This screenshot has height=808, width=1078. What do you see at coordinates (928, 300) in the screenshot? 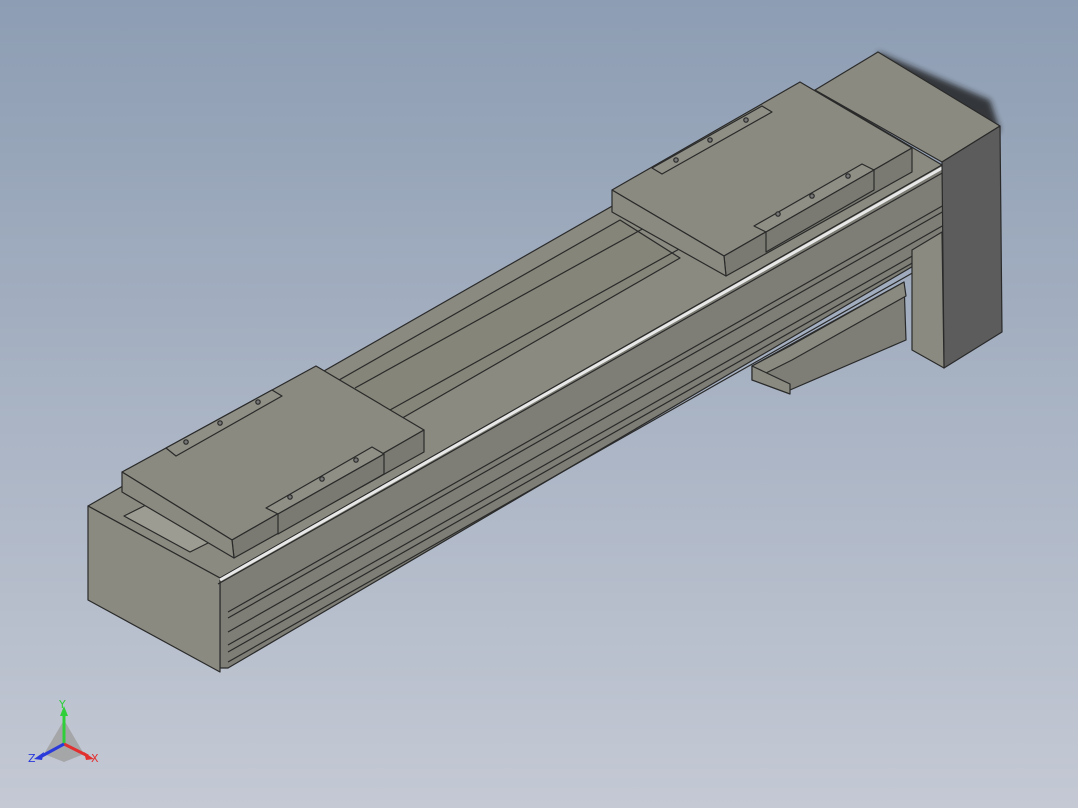
I see `motor-front` at bounding box center [928, 300].